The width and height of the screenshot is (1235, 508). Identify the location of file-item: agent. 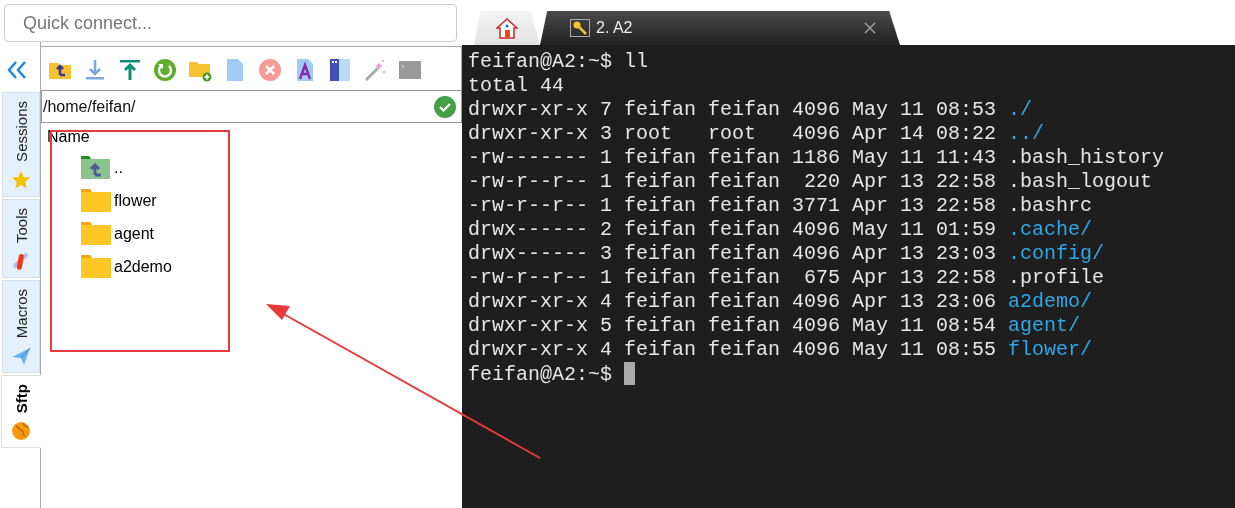
(134, 233).